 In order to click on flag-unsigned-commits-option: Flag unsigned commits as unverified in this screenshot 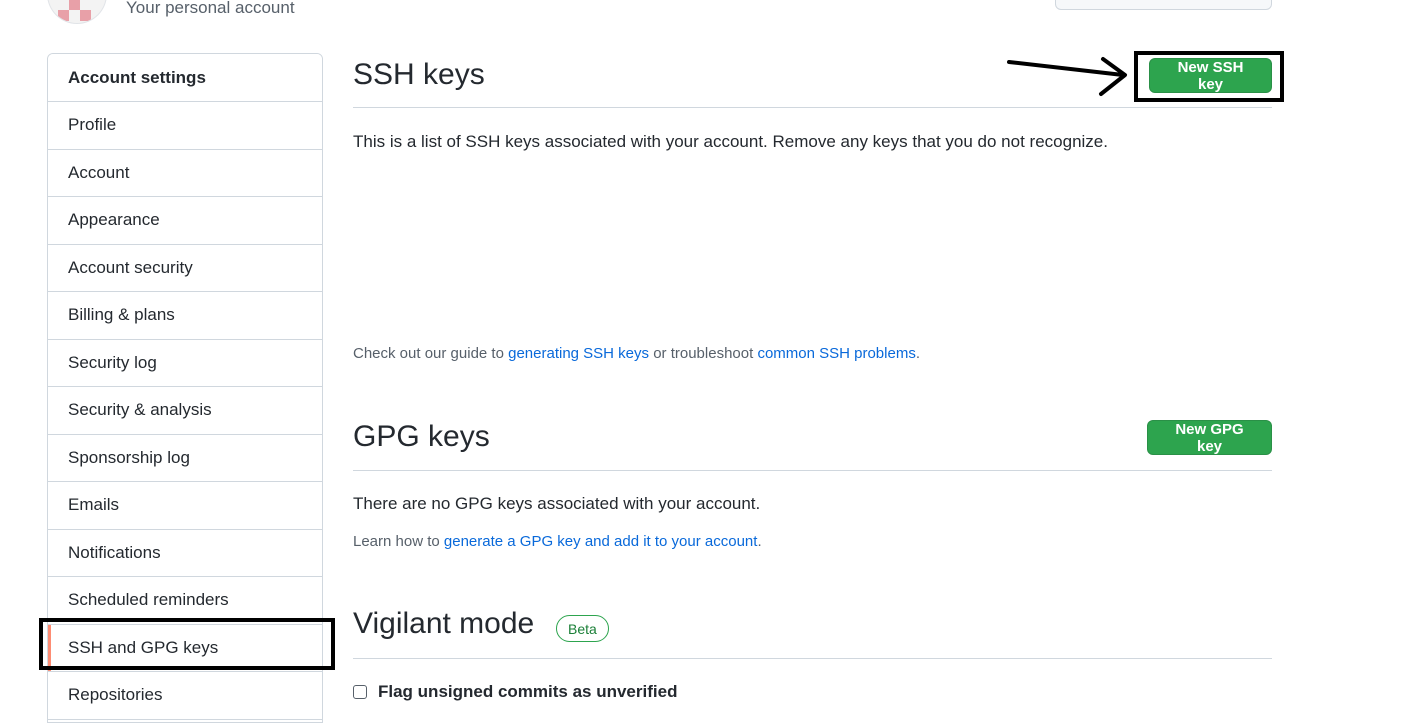, I will do `click(515, 692)`.